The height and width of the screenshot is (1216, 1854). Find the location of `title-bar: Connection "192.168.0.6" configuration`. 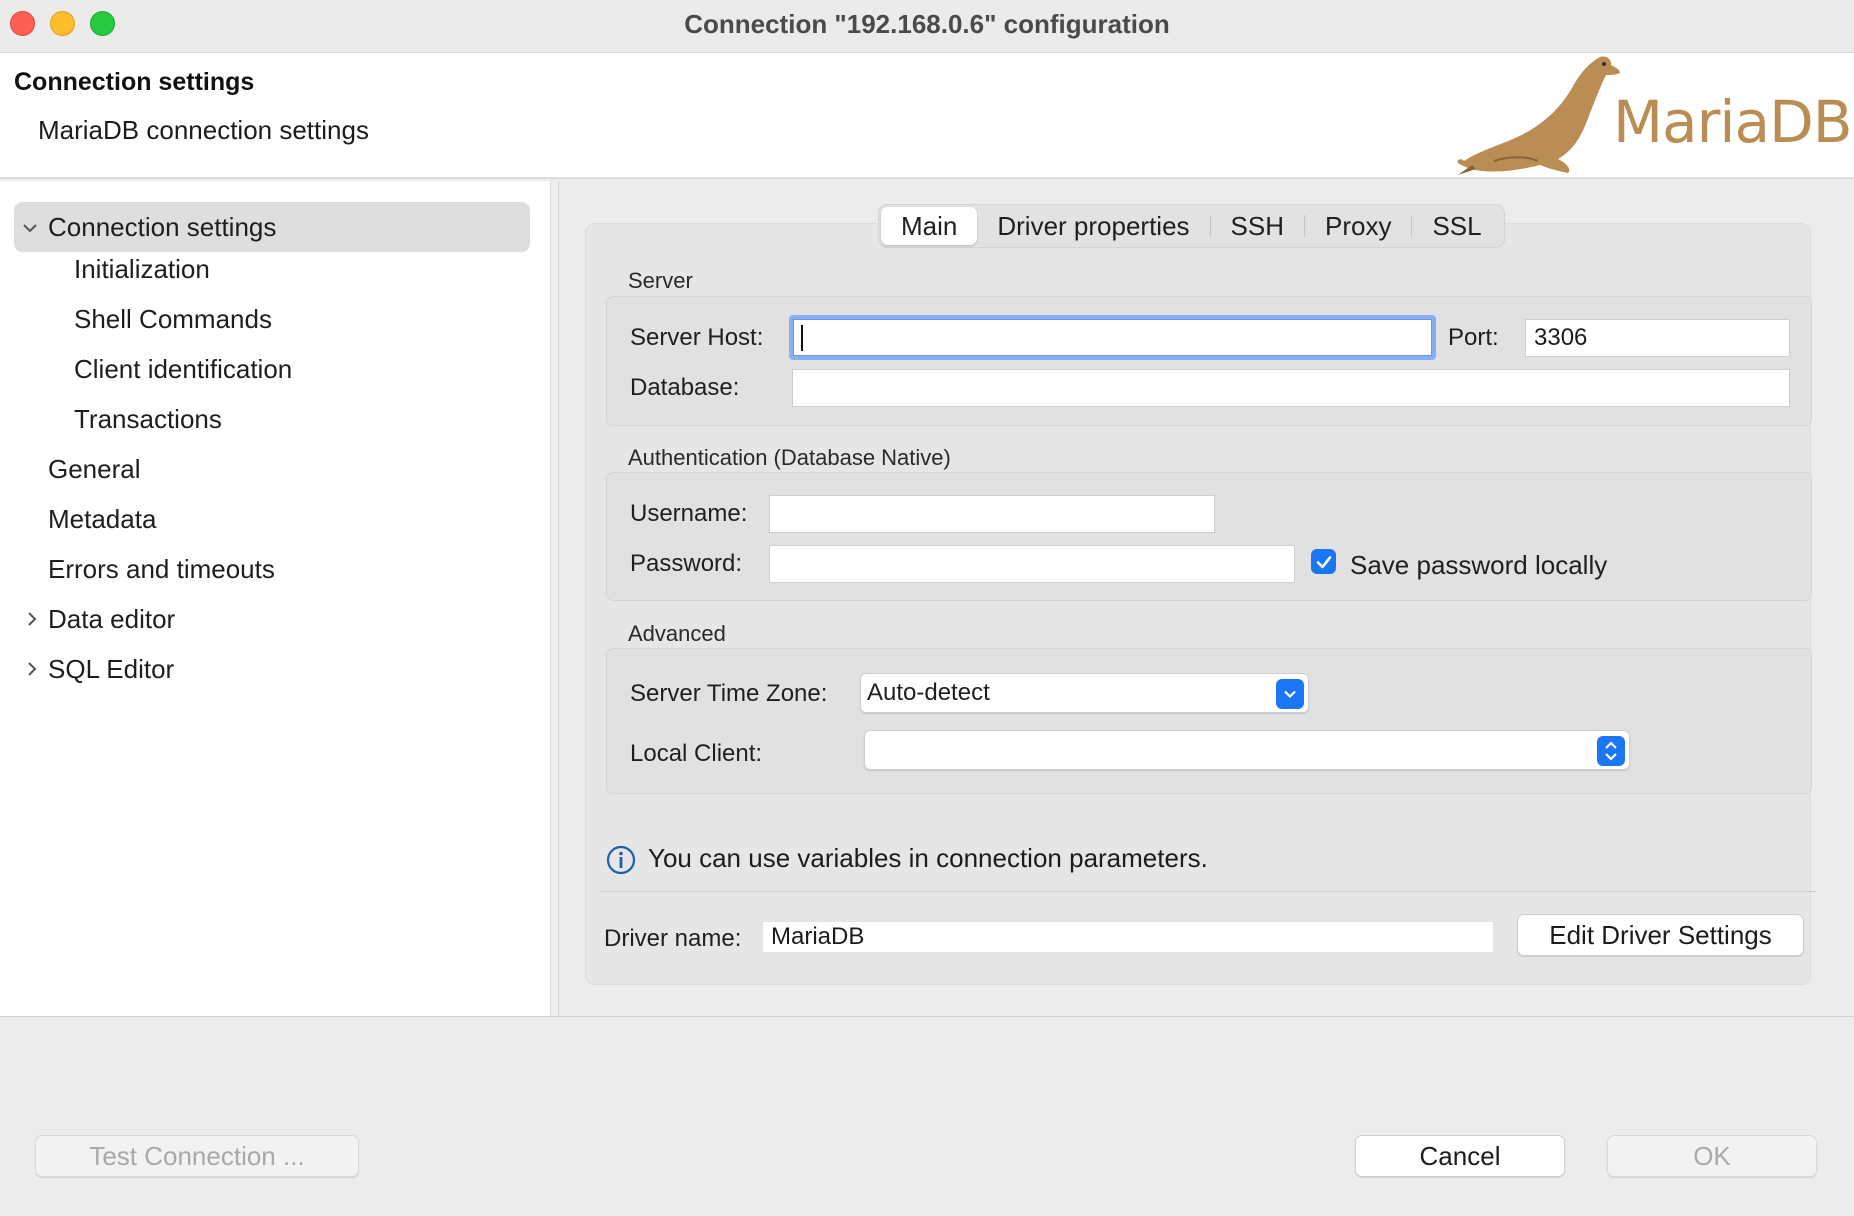

title-bar: Connection "192.168.0.6" configuration is located at coordinates (927, 26).